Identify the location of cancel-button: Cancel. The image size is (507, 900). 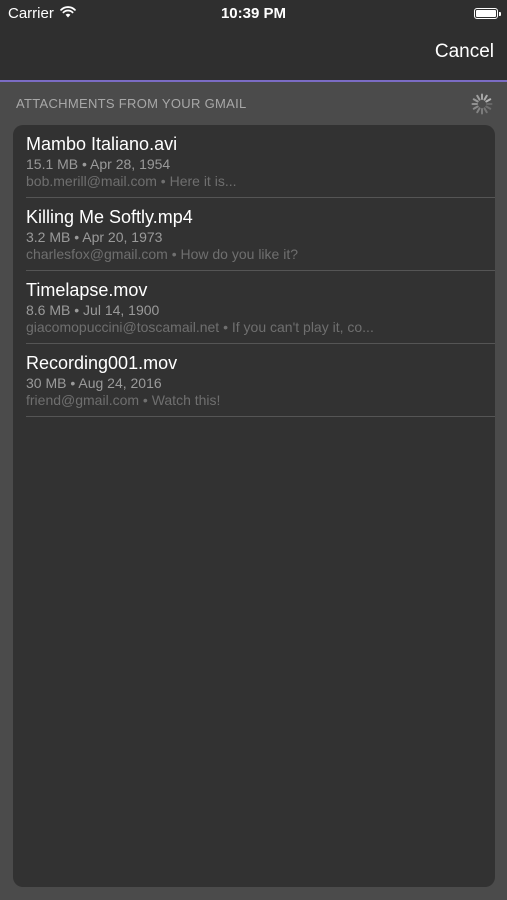
(464, 52).